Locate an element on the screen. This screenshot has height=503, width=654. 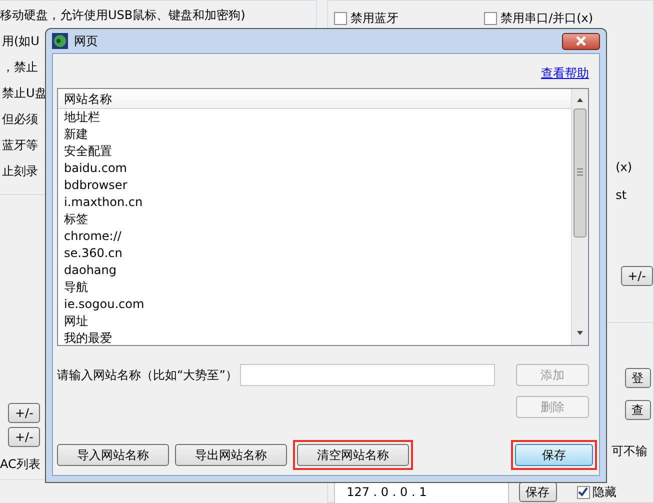
name-input-field is located at coordinates (367, 375).